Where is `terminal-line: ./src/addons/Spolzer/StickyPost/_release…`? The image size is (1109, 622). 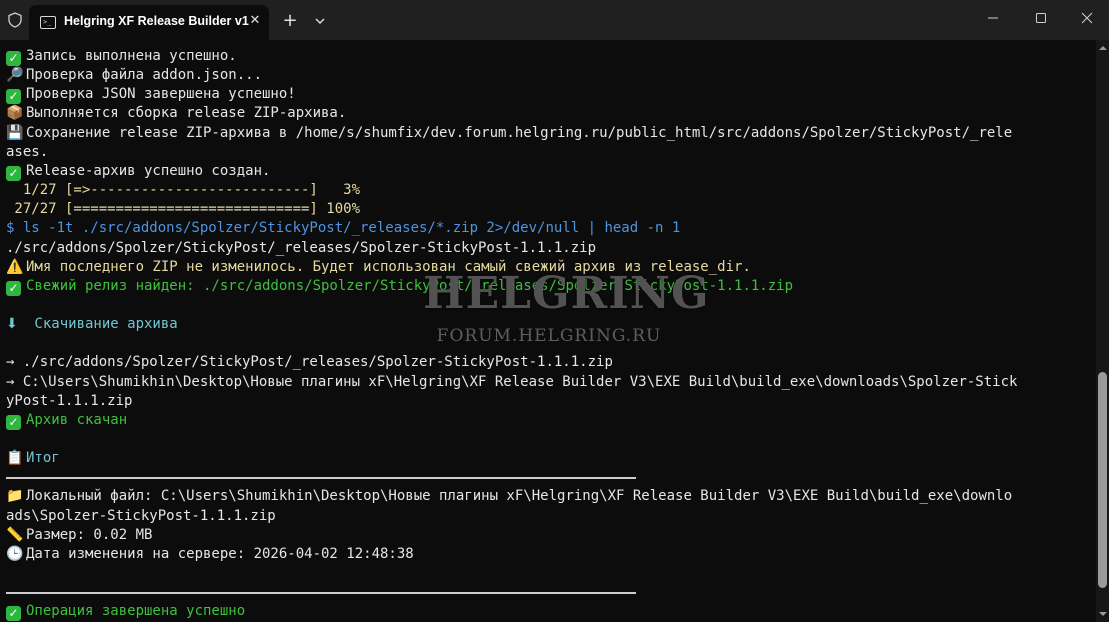 terminal-line: ./src/addons/Spolzer/StickyPost/_release… is located at coordinates (301, 248).